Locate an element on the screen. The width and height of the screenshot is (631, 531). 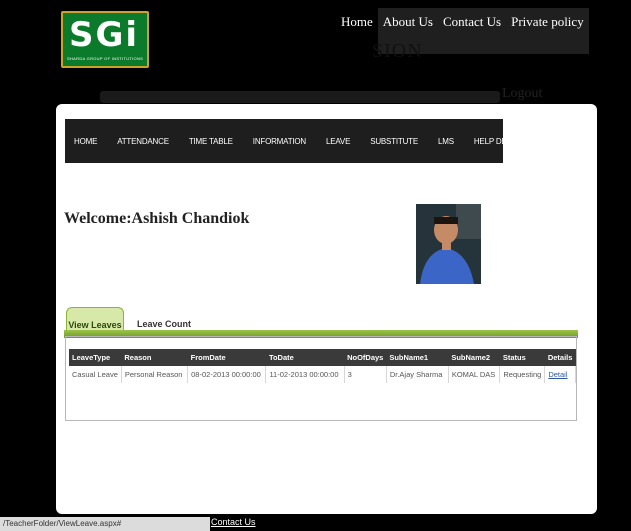
nav-time-table: TIME TABLE is located at coordinates (211, 141).